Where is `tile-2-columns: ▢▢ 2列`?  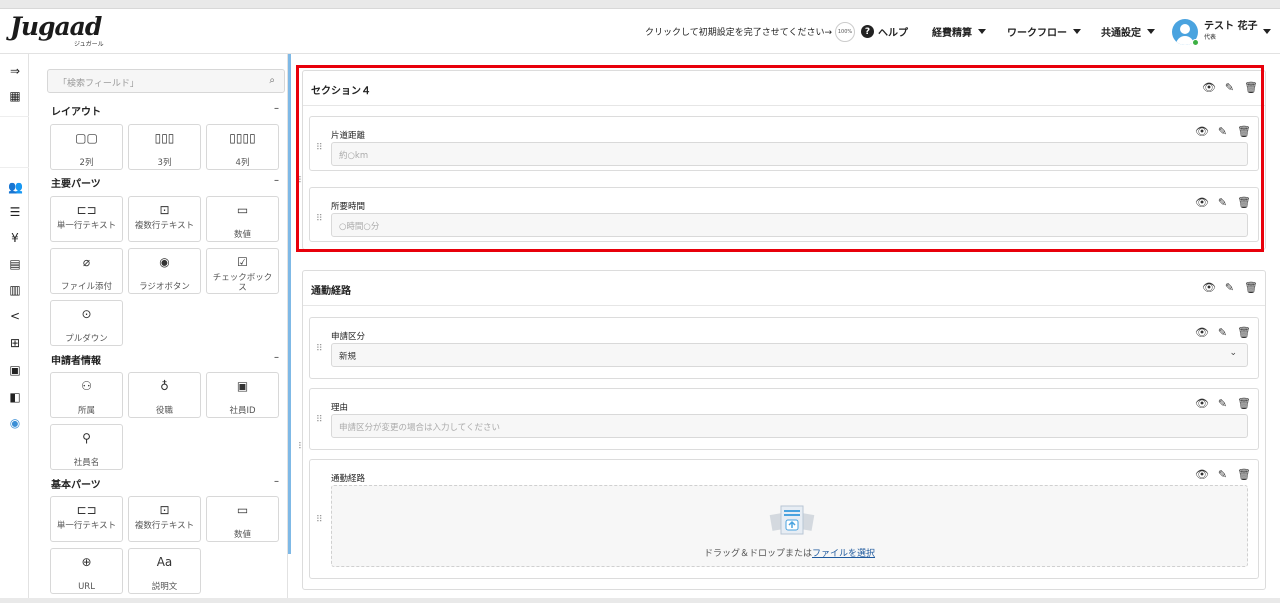 tile-2-columns: ▢▢ 2列 is located at coordinates (86, 147).